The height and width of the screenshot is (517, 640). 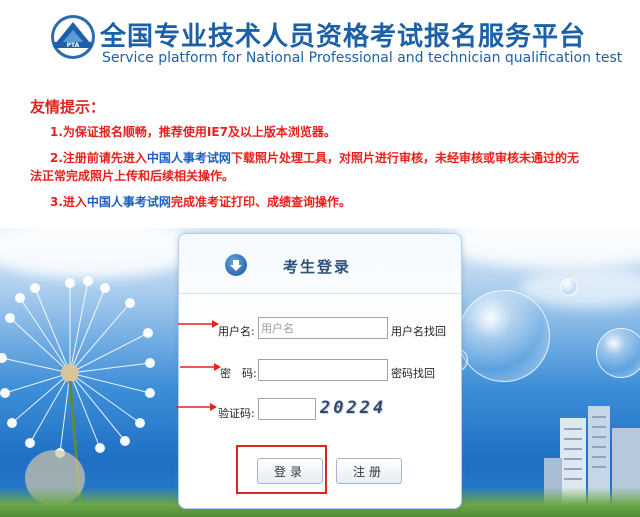 I want to click on arrow-down-circle-icon, so click(x=236, y=265).